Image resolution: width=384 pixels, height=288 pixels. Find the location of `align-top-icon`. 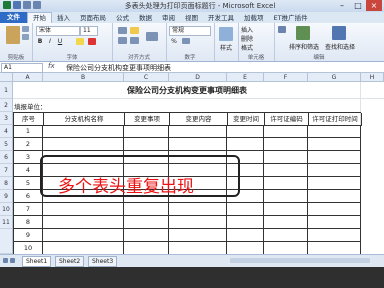

align-top-icon is located at coordinates (122, 30).